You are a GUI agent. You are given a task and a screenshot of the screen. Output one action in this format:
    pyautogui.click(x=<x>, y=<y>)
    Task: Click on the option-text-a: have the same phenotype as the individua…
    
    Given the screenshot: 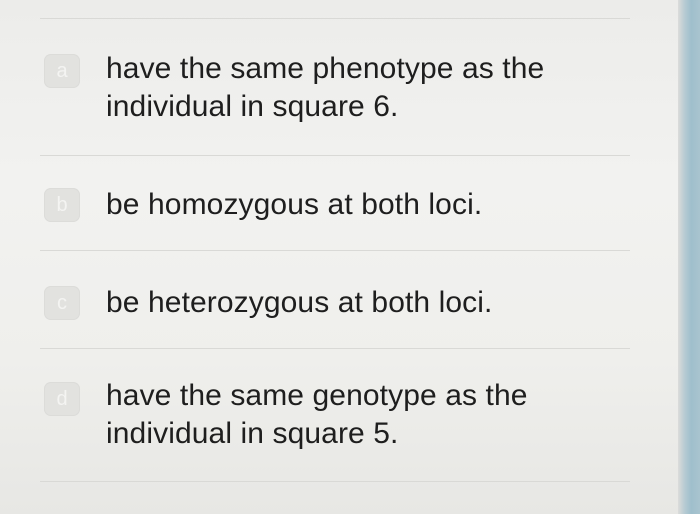 What is the action you would take?
    pyautogui.click(x=325, y=87)
    